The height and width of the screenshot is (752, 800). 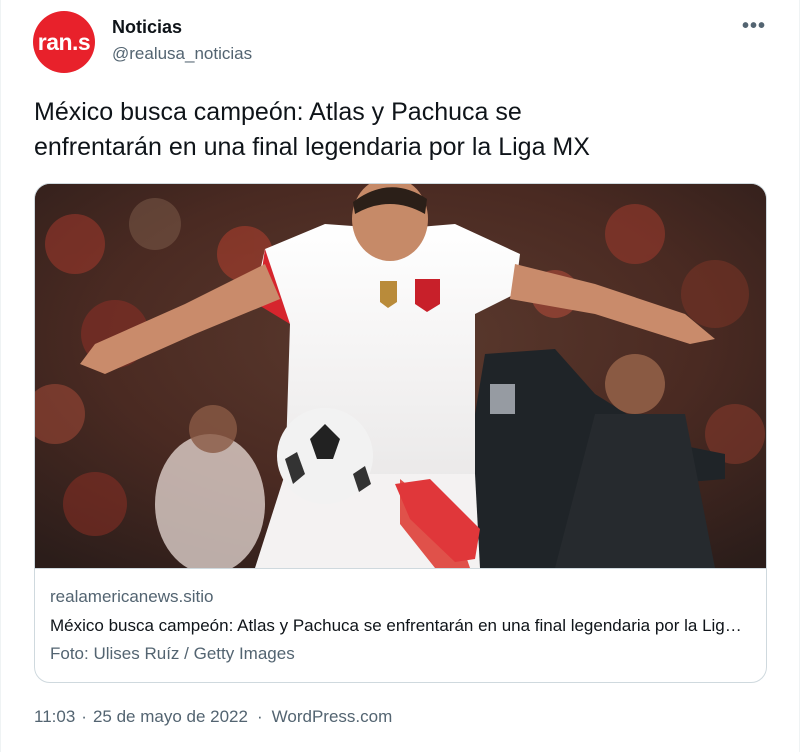 I want to click on avatar-text: ran.s, so click(x=64, y=41).